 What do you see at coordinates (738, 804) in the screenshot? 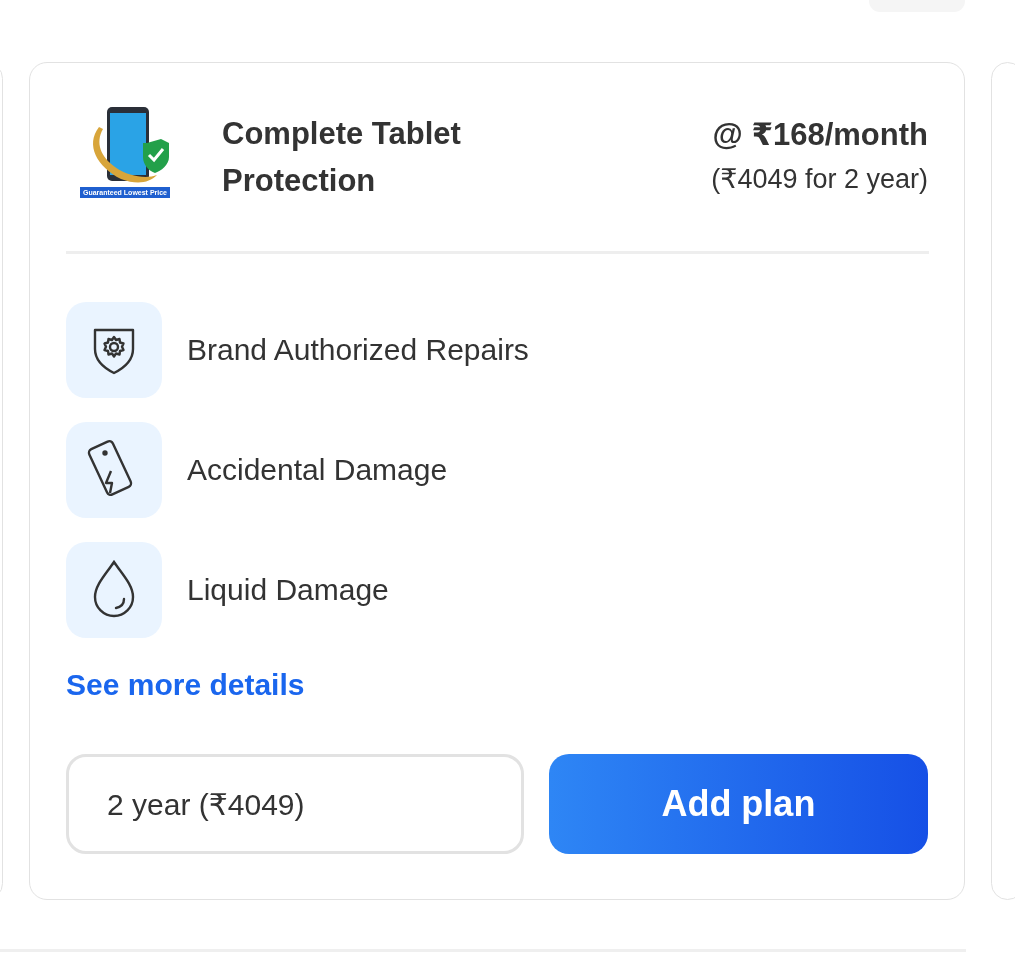
I see `add-plan-button: Add plan` at bounding box center [738, 804].